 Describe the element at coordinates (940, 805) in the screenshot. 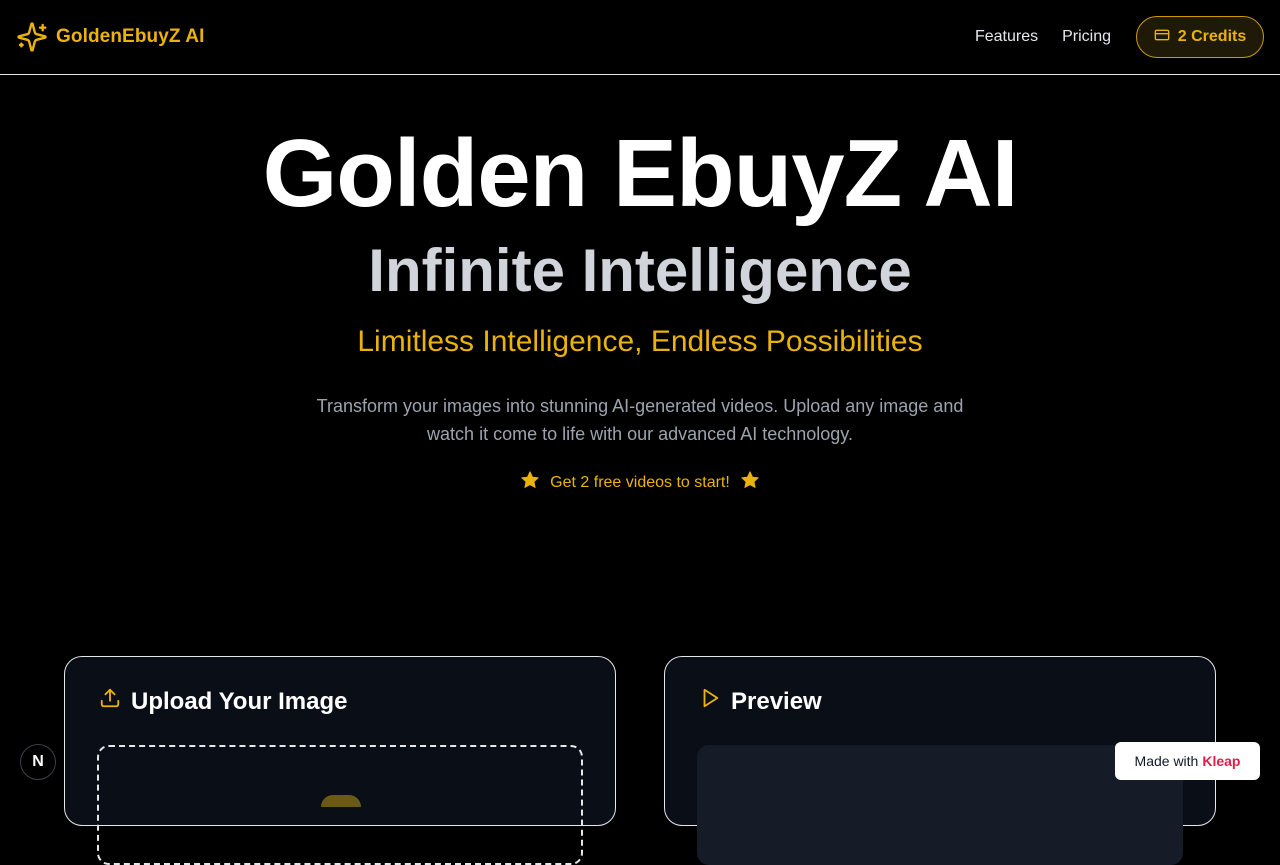

I see `video-preview-area` at that location.